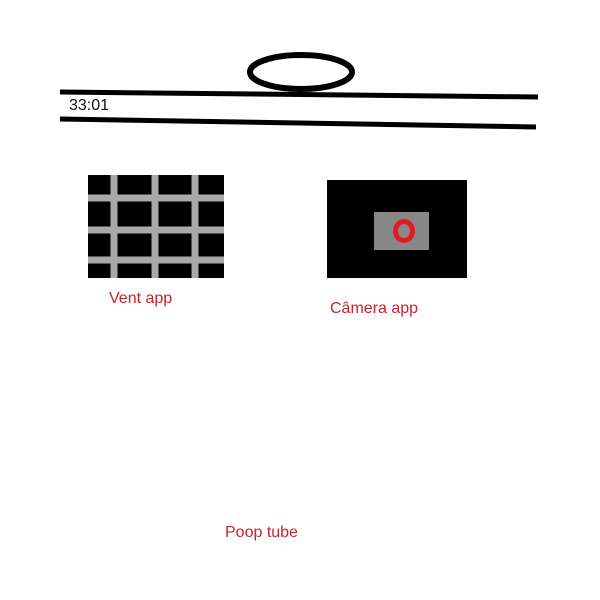 The image size is (600, 600). I want to click on vent-grate-icon, so click(156, 226).